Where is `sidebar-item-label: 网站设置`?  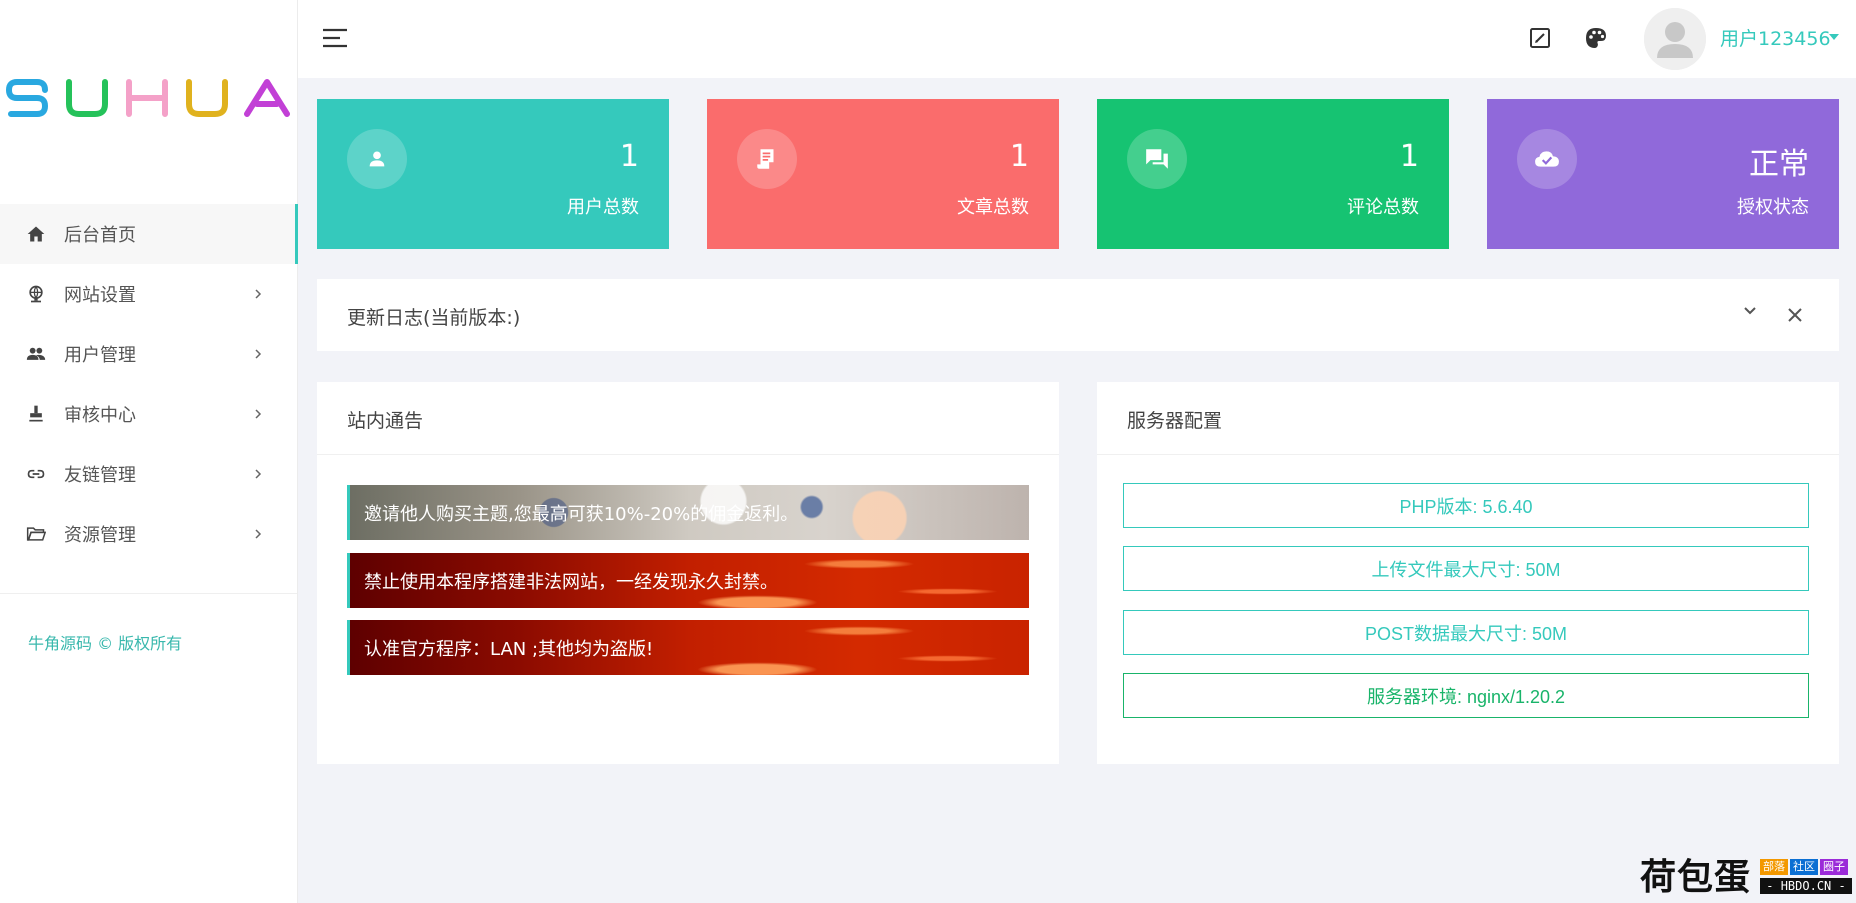 sidebar-item-label: 网站设置 is located at coordinates (100, 295).